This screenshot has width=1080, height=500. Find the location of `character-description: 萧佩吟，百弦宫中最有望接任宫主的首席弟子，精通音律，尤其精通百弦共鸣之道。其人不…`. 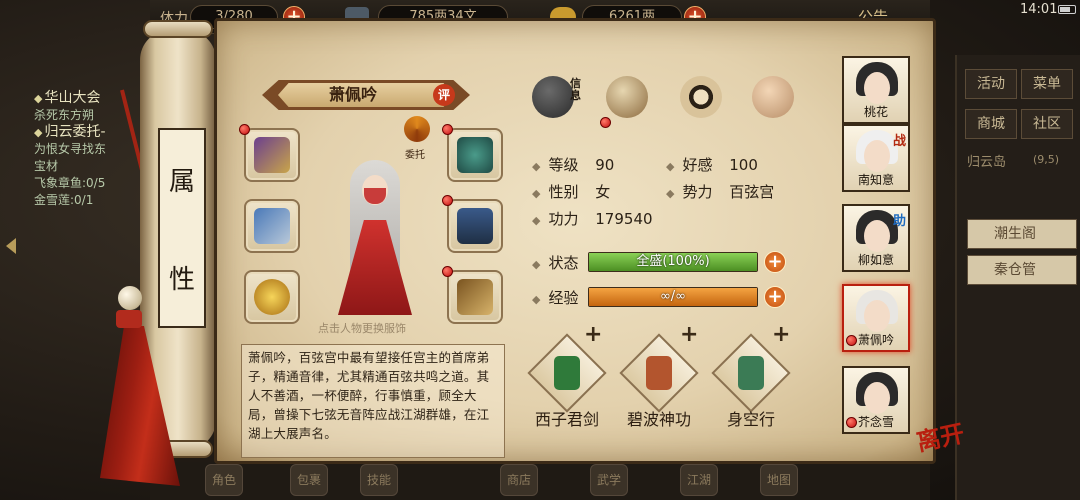

character-description: 萧佩吟，百弦宫中最有望接任宫主的首席弟子，精通音律，尤其精通百弦共鸣之道。其人不… is located at coordinates (373, 401).